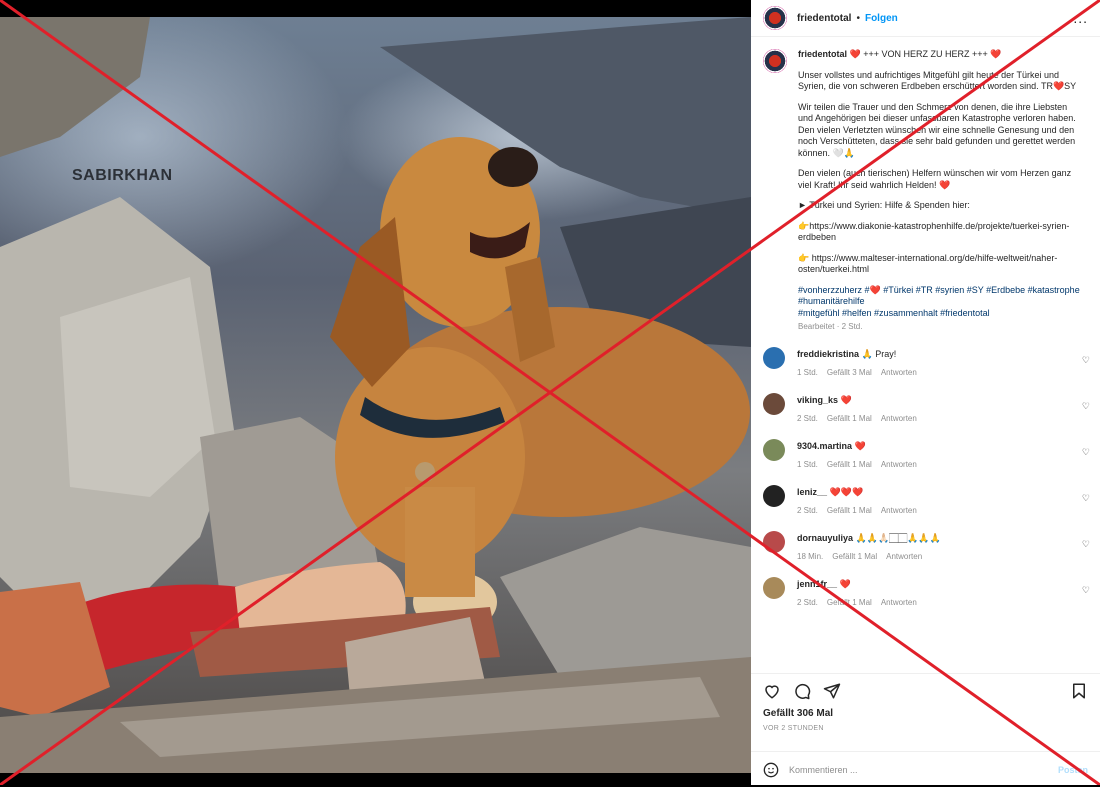 This screenshot has width=1100, height=787. Describe the element at coordinates (775, 61) in the screenshot. I see `caption-avatar` at that location.